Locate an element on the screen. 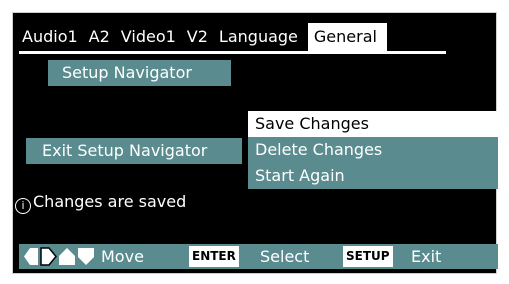 The height and width of the screenshot is (284, 509). exit-label: Exit is located at coordinates (426, 256).